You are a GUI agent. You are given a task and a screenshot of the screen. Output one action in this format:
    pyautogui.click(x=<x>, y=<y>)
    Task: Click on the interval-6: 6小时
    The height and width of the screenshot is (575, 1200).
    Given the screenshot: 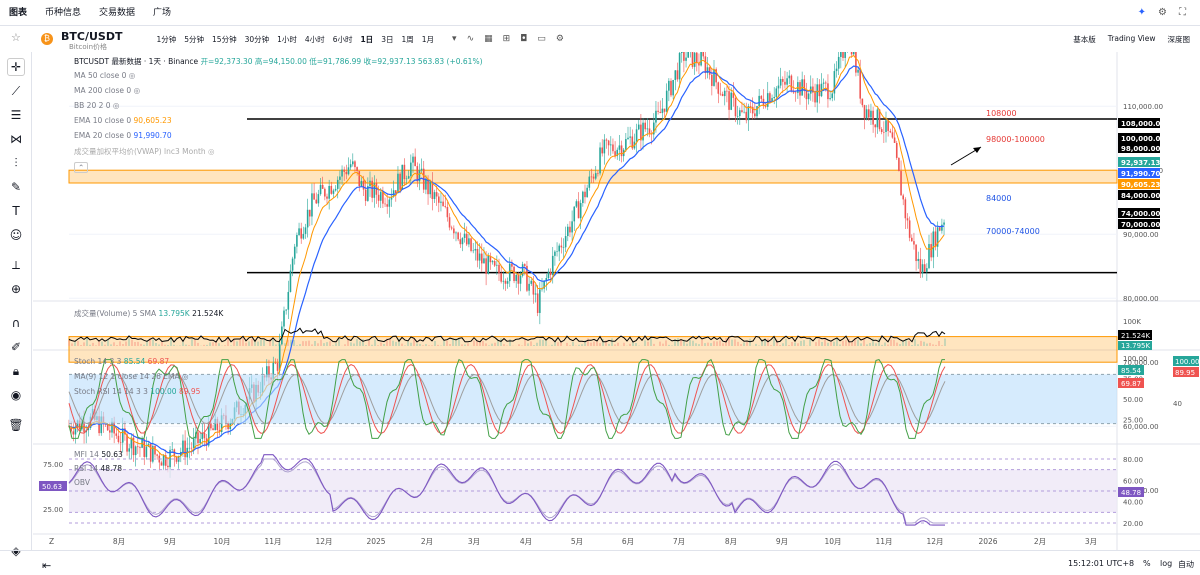 What is the action you would take?
    pyautogui.click(x=343, y=39)
    